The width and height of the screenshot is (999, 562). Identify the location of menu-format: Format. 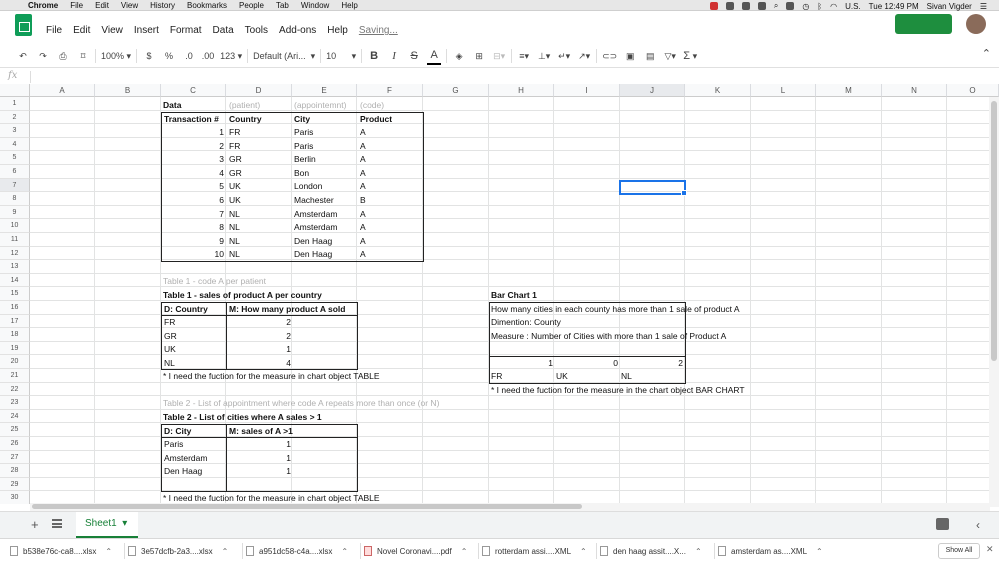
(186, 30).